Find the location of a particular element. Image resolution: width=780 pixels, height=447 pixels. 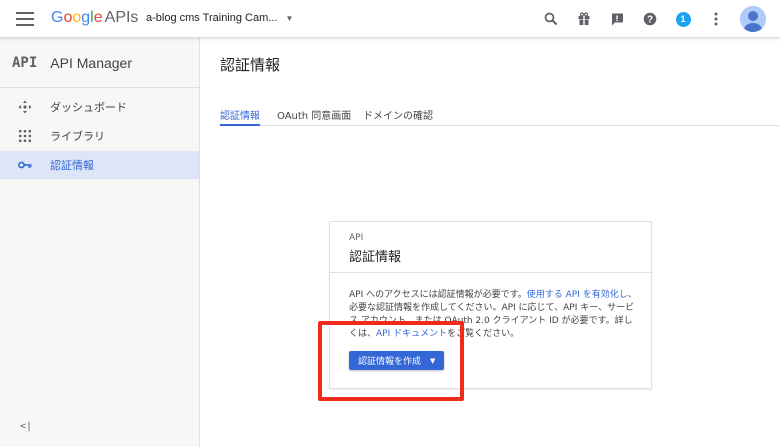

sidebar-item-dashboard: ダッシュボード is located at coordinates (99, 107).